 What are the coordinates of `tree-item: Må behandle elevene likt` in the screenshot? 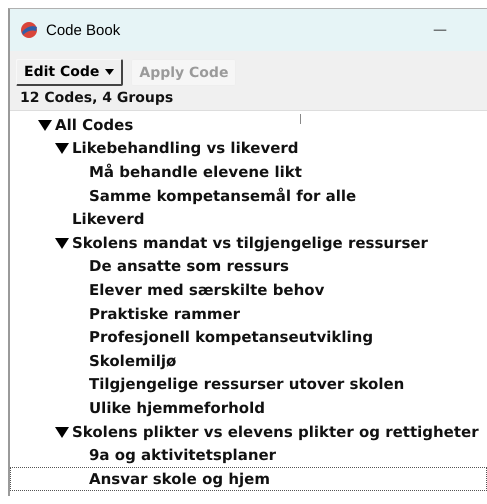 It's located at (248, 172).